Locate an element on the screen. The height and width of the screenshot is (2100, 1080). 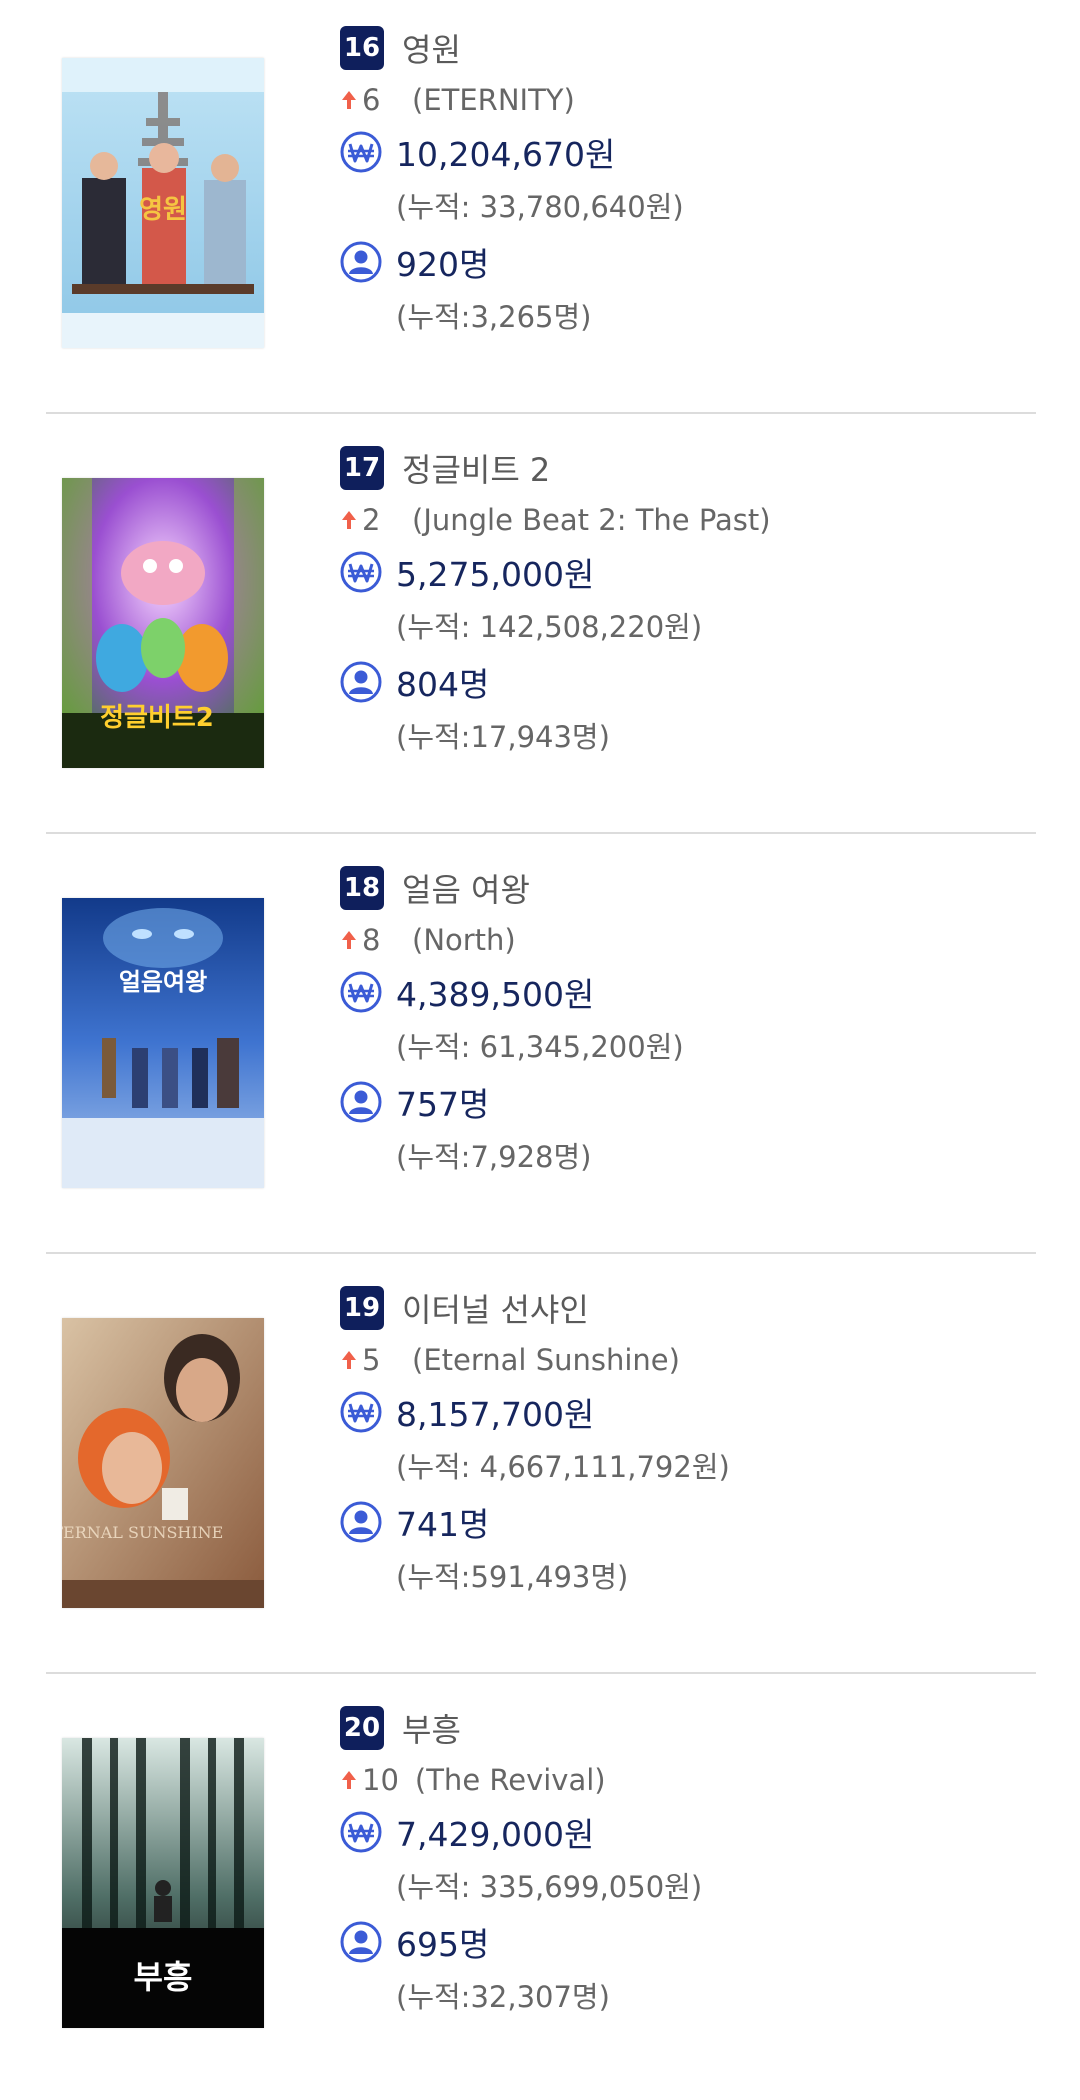
rank-change-value: 6 is located at coordinates (371, 100).